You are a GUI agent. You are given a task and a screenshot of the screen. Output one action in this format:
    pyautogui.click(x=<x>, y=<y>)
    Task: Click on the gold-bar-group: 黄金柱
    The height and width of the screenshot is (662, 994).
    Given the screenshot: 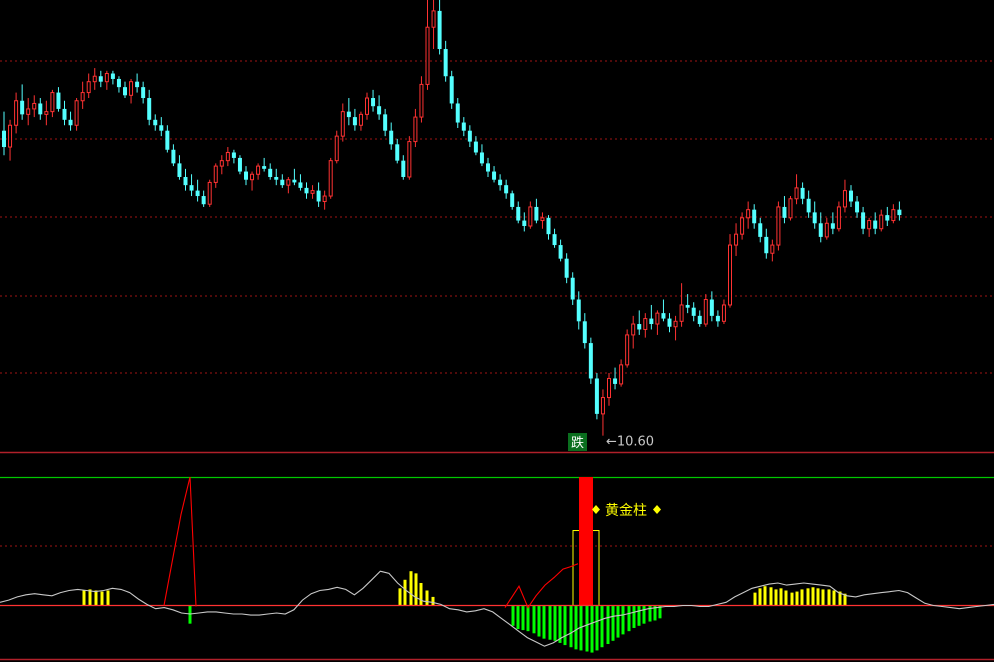 What is the action you would take?
    pyautogui.click(x=626, y=510)
    